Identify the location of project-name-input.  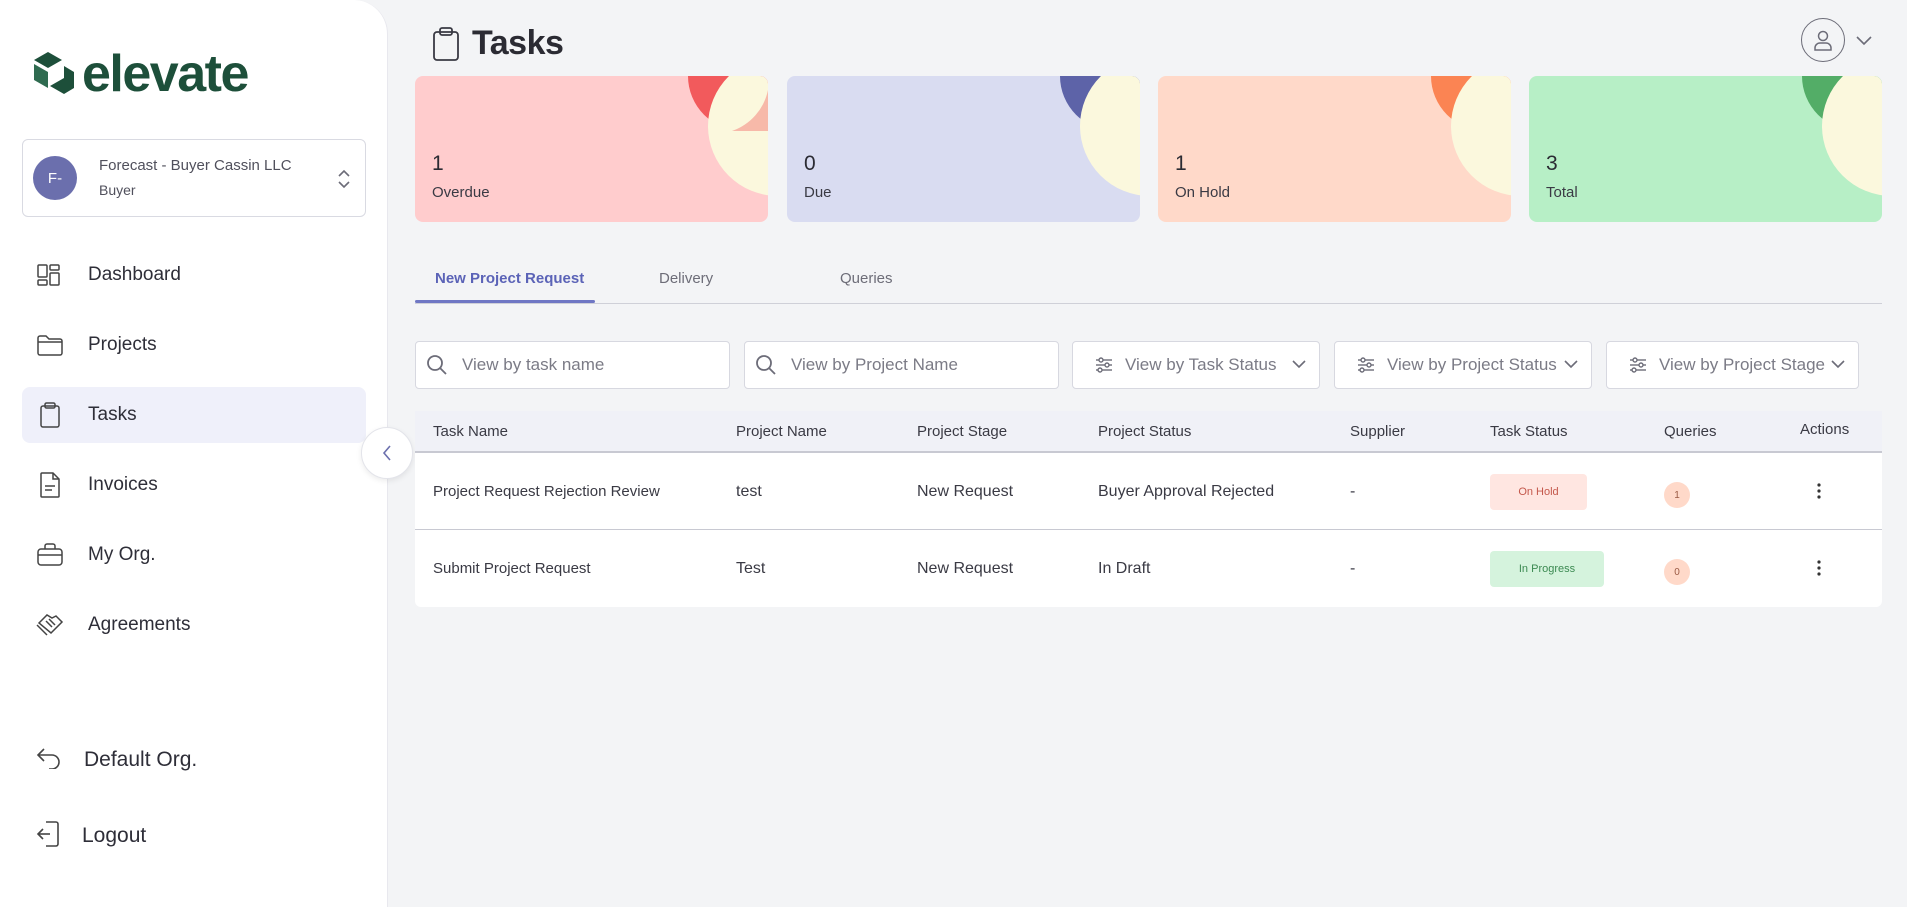
(911, 365).